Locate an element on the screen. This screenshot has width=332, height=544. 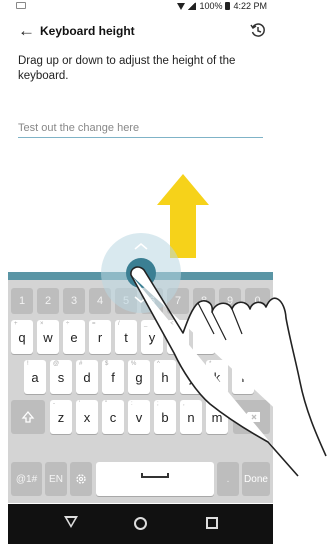
key-label: j is located at coordinates (191, 377).